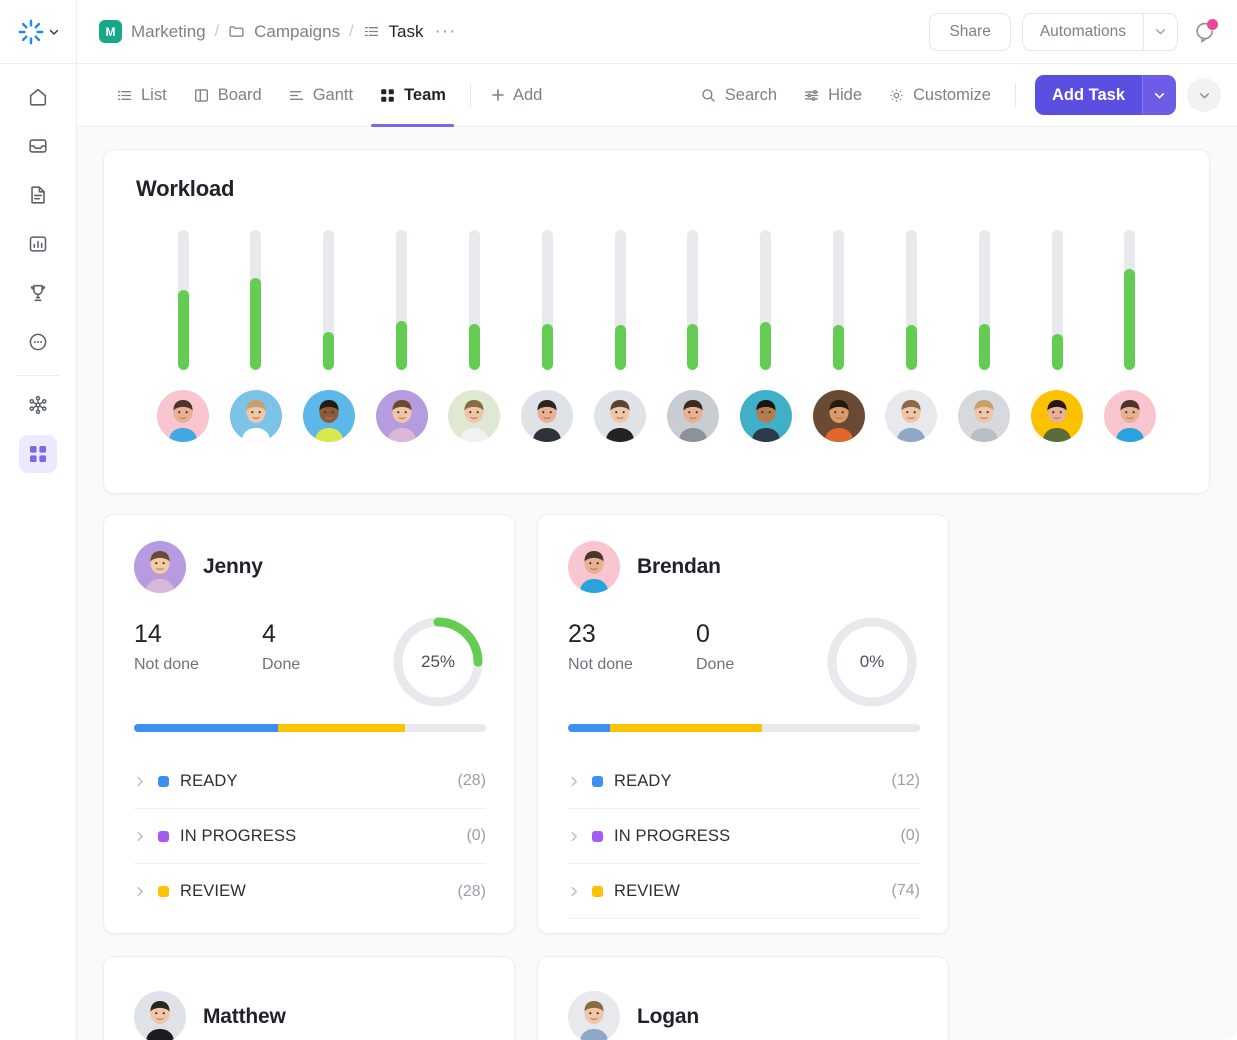 The height and width of the screenshot is (1040, 1237). What do you see at coordinates (1159, 95) in the screenshot?
I see `add-task-chevron-down-icon` at bounding box center [1159, 95].